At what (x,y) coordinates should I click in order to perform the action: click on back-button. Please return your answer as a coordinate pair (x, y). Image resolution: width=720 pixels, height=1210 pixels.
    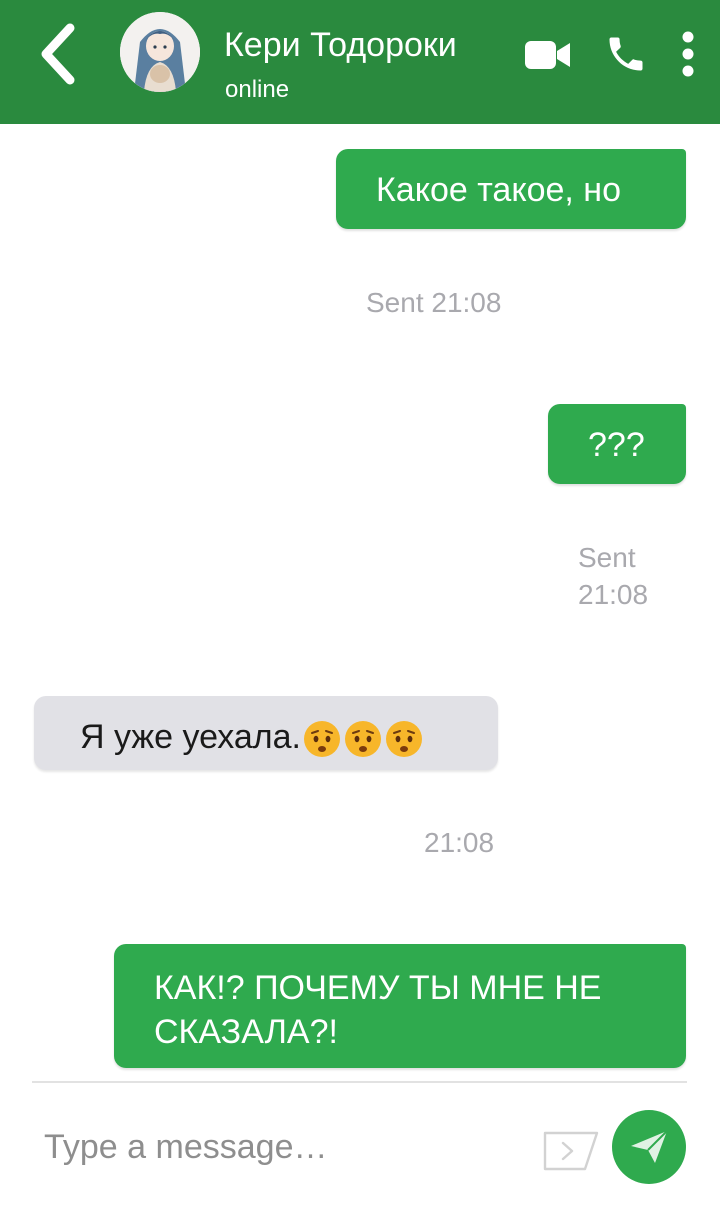
    Looking at the image, I should click on (58, 54).